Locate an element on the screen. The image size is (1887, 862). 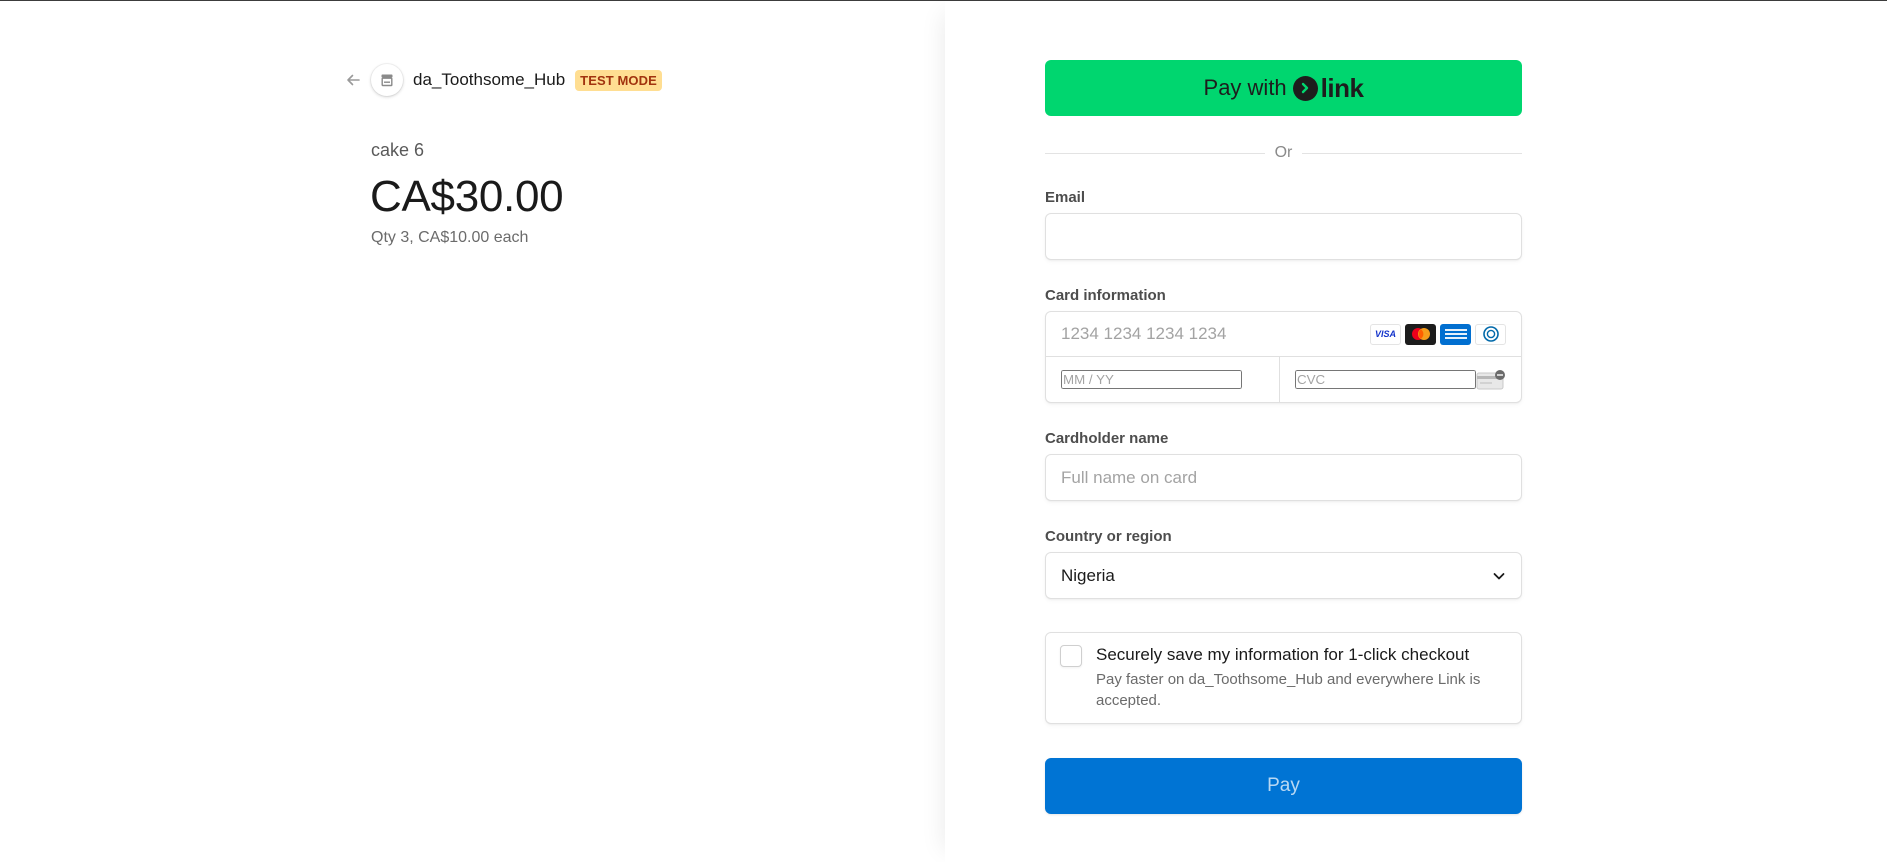
visa-icon: VISA is located at coordinates (1385, 334).